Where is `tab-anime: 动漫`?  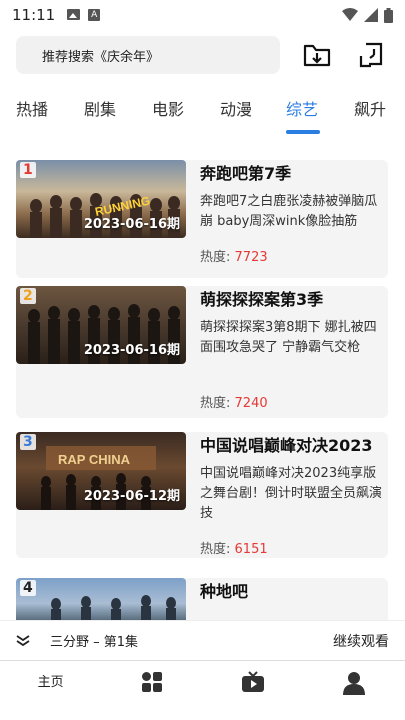 tab-anime: 动漫 is located at coordinates (236, 108).